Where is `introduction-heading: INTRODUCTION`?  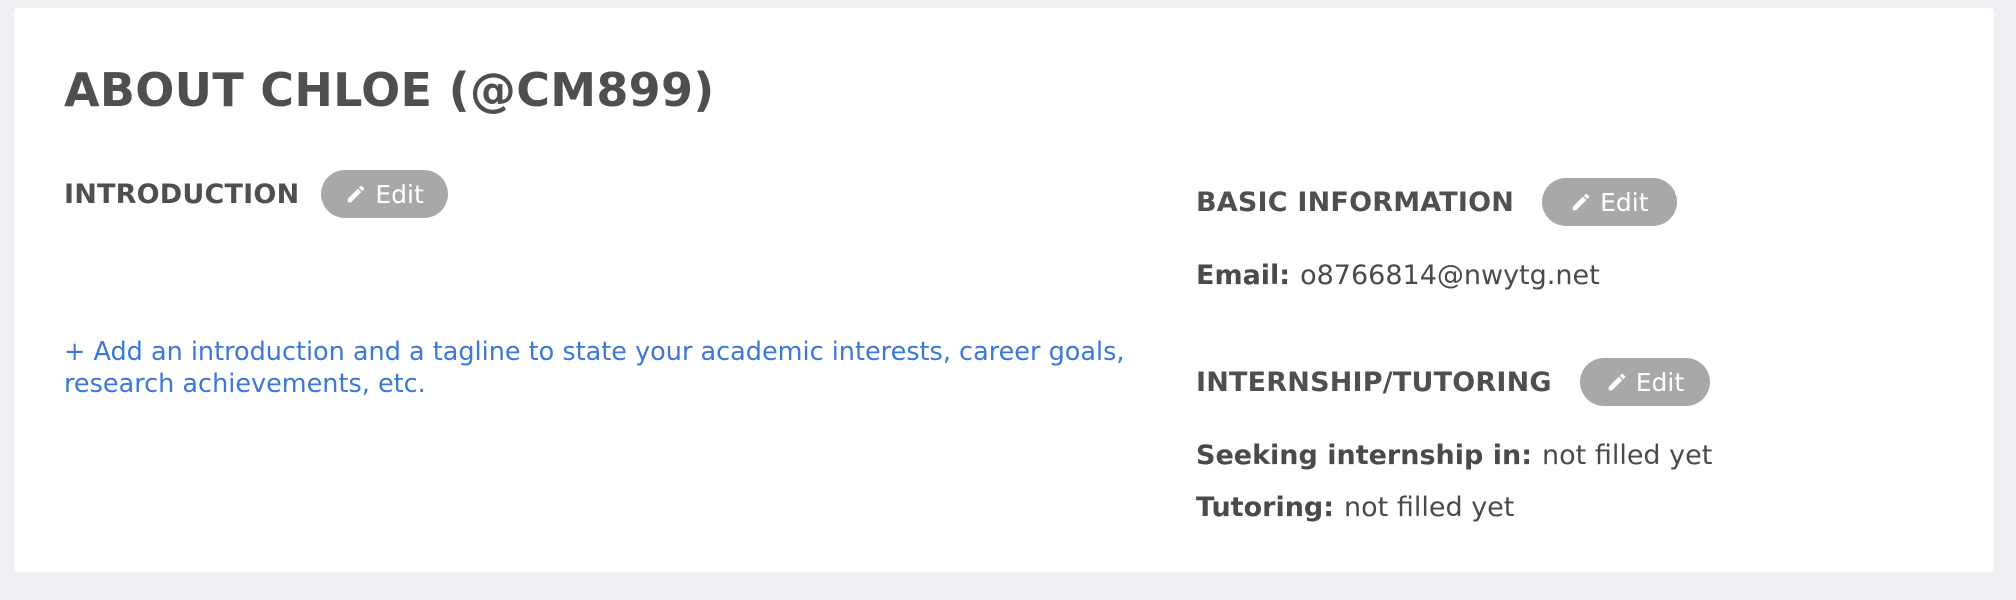 introduction-heading: INTRODUCTION is located at coordinates (182, 194).